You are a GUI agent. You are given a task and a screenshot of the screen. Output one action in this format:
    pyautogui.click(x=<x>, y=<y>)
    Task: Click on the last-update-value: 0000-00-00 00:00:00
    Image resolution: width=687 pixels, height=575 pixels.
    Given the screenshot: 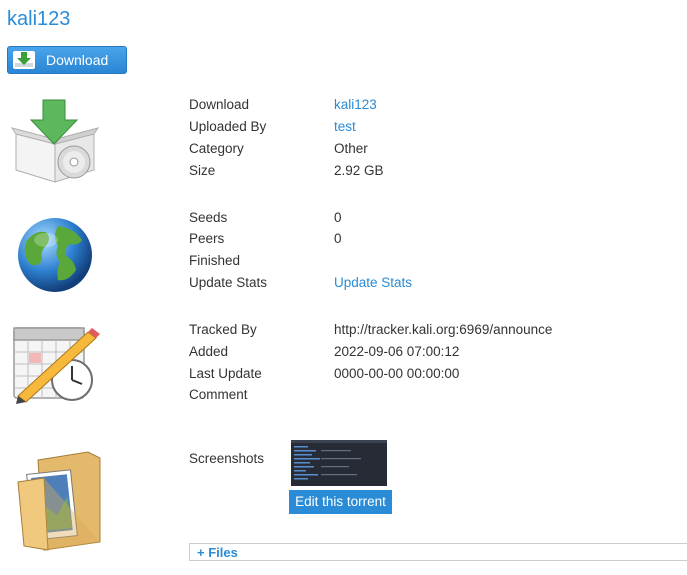 What is the action you would take?
    pyautogui.click(x=397, y=373)
    